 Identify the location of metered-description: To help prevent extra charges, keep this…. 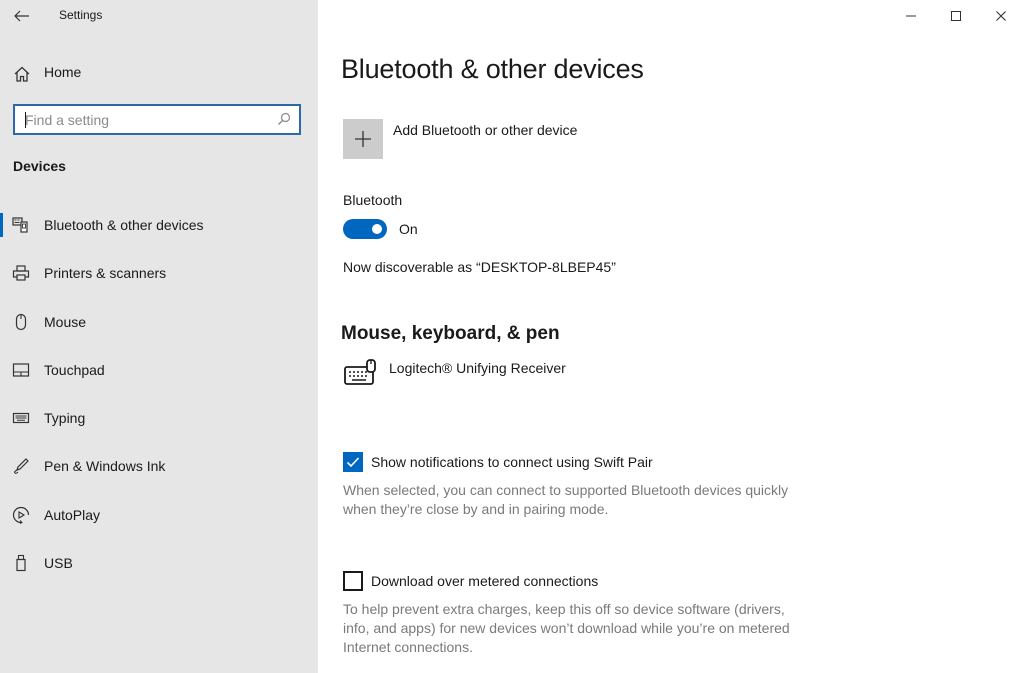
(566, 628).